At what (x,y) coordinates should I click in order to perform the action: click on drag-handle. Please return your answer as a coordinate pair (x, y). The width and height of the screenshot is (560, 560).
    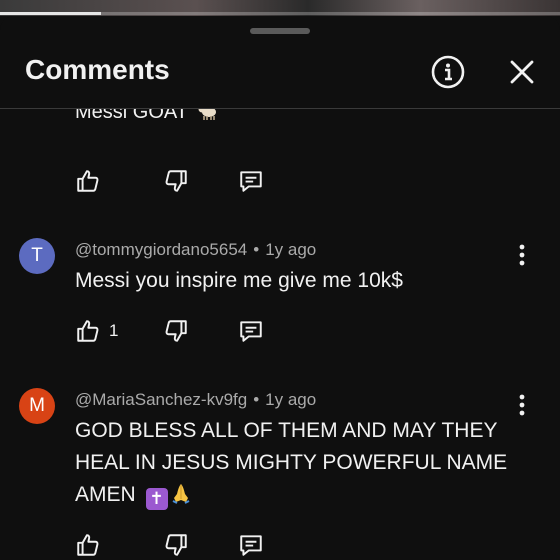
    Looking at the image, I should click on (280, 31).